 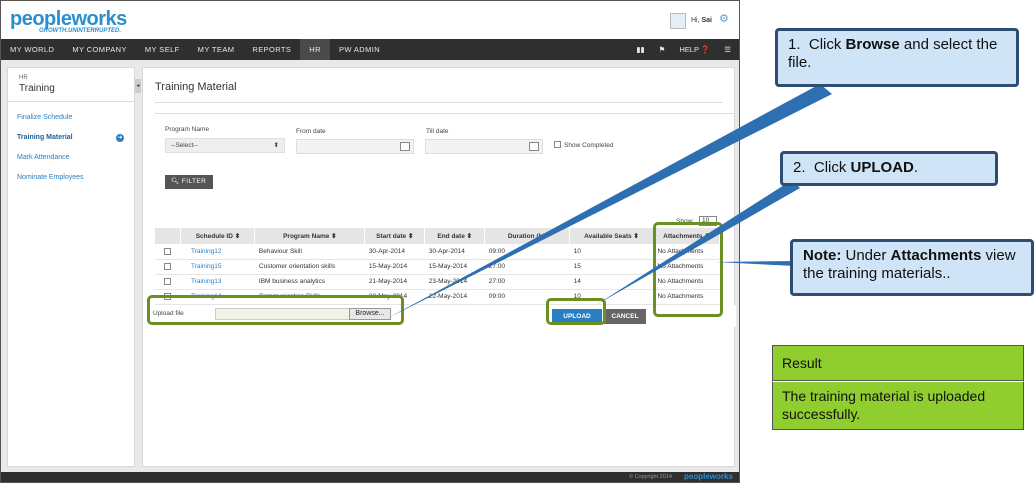 What do you see at coordinates (694, 49) in the screenshot?
I see `help-menu: HELP ❓` at bounding box center [694, 49].